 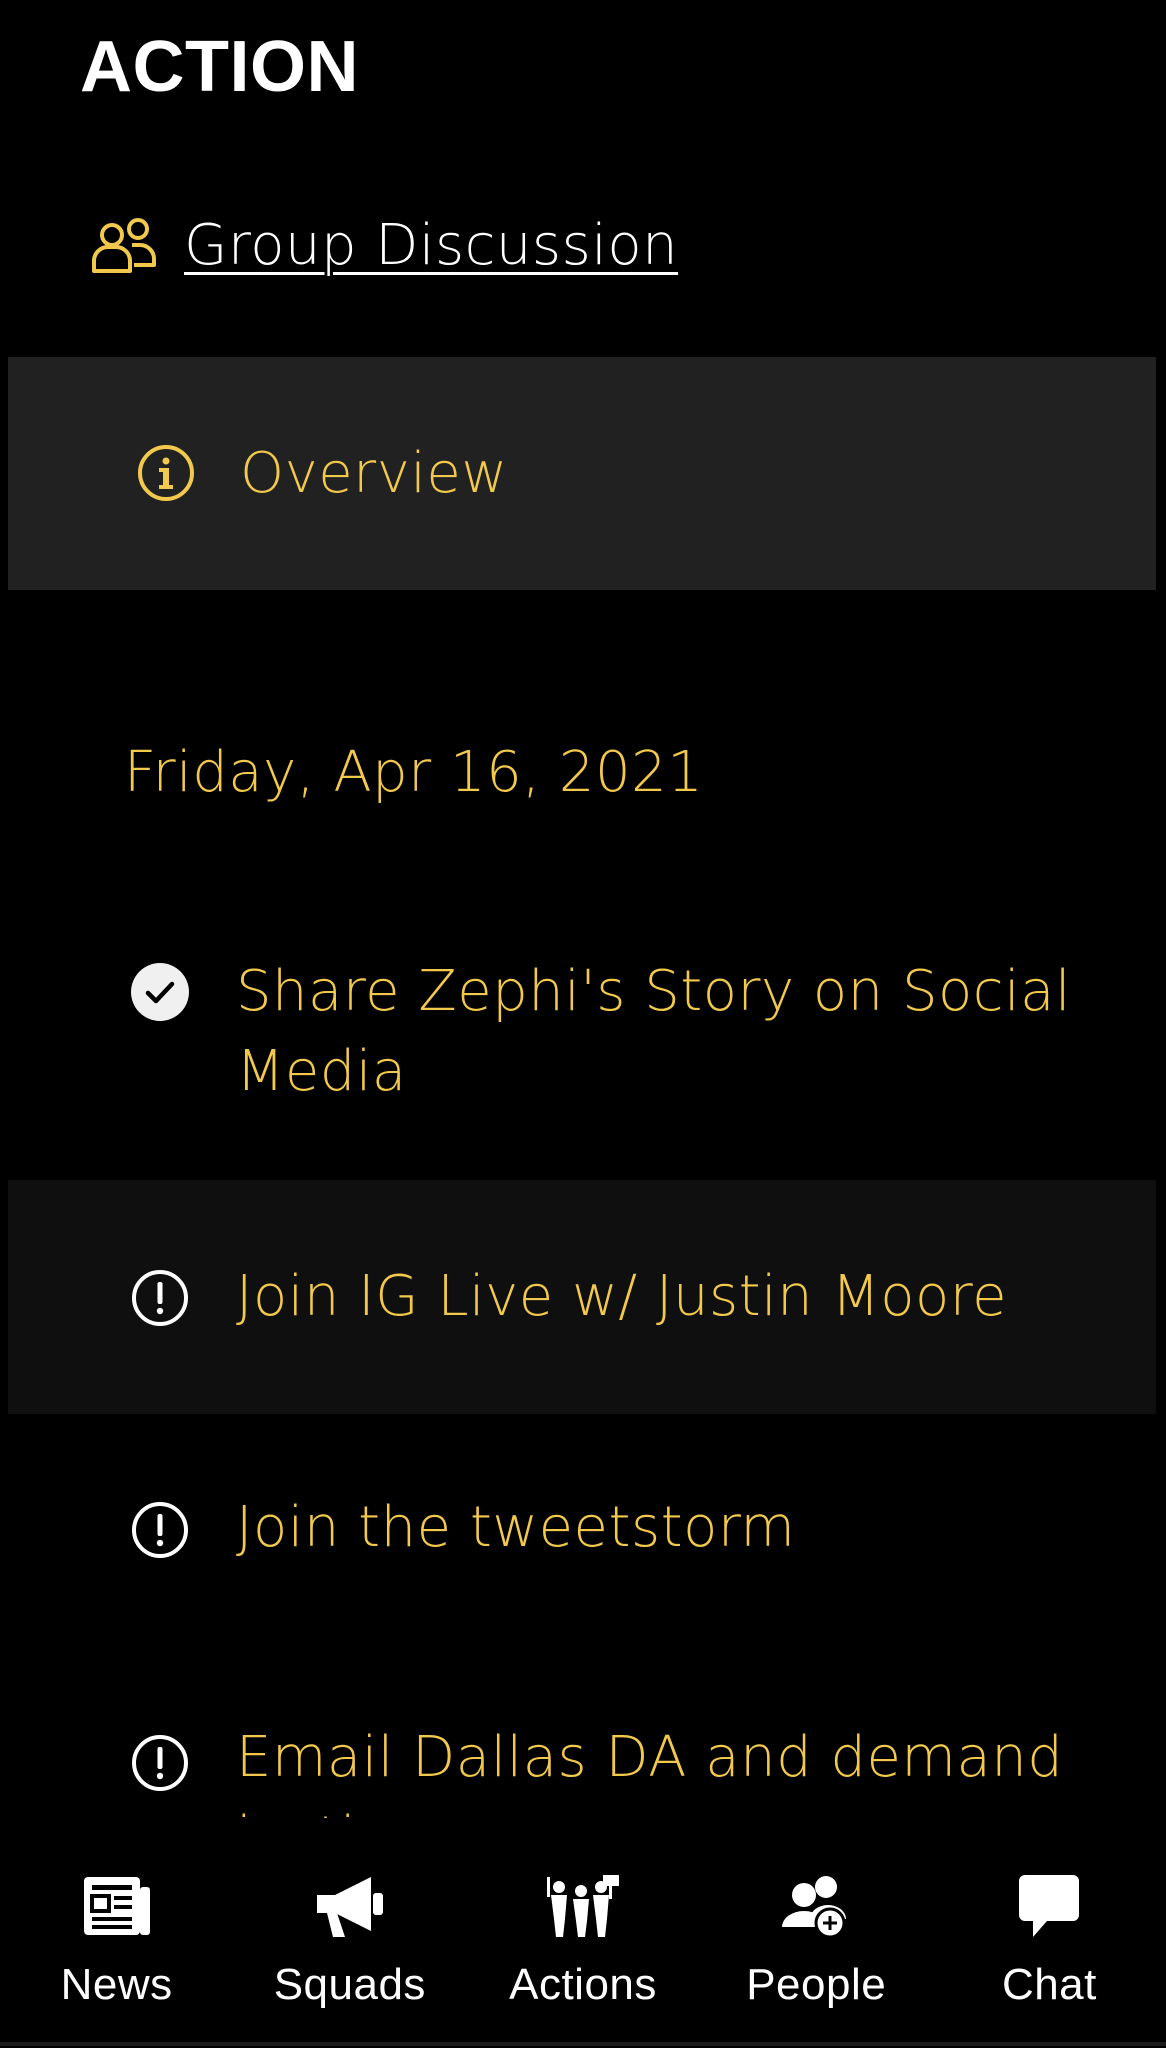 What do you see at coordinates (1049, 1984) in the screenshot?
I see `tab-label: Chat` at bounding box center [1049, 1984].